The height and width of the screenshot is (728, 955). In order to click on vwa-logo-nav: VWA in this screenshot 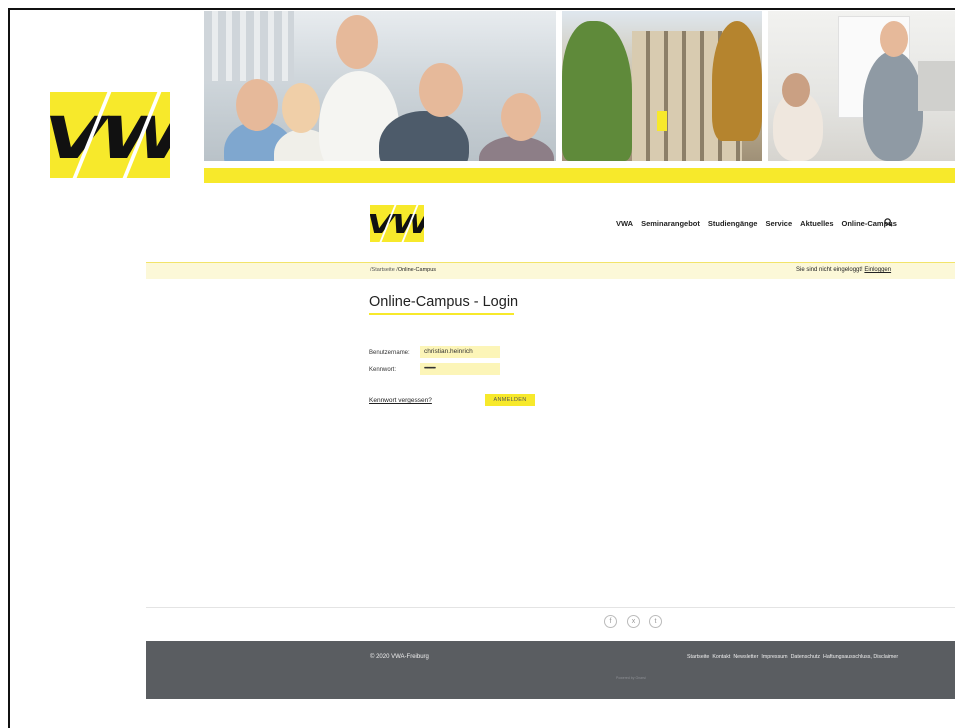, I will do `click(397, 223)`.